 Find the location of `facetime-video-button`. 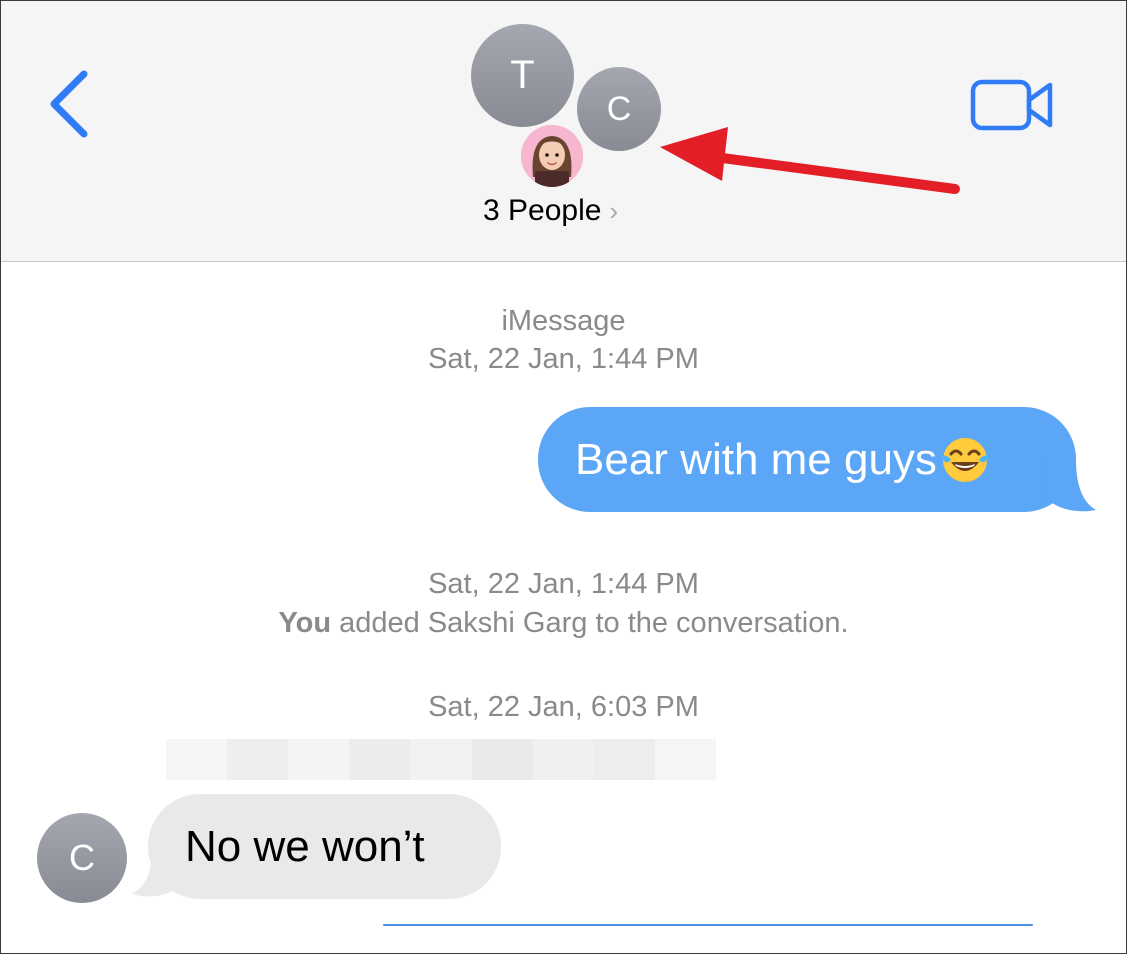

facetime-video-button is located at coordinates (1013, 106).